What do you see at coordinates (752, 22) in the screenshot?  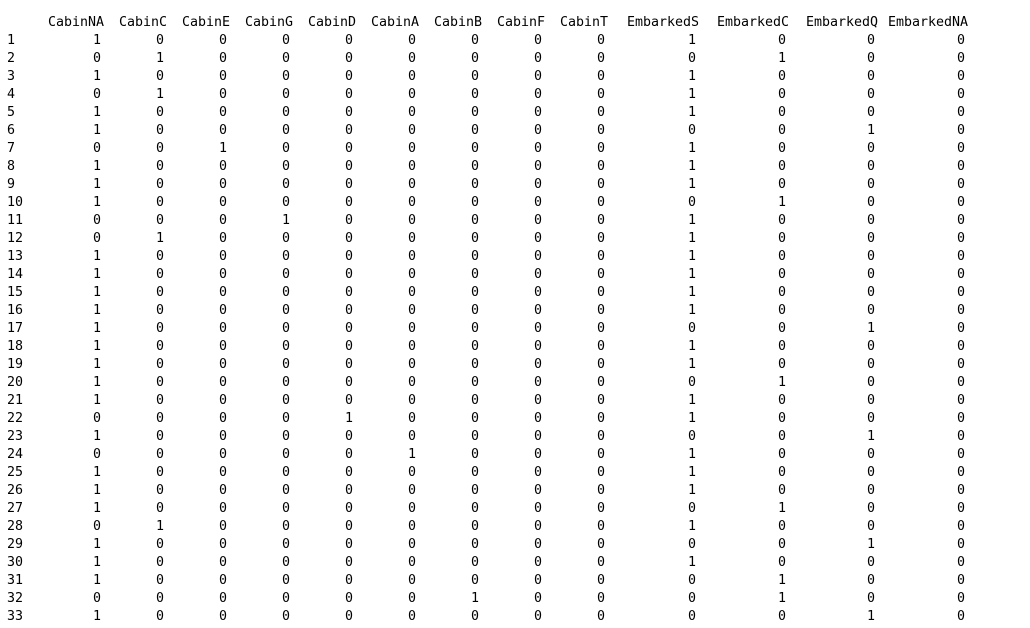 I see `column-header-embarkedc: EmbarkedC` at bounding box center [752, 22].